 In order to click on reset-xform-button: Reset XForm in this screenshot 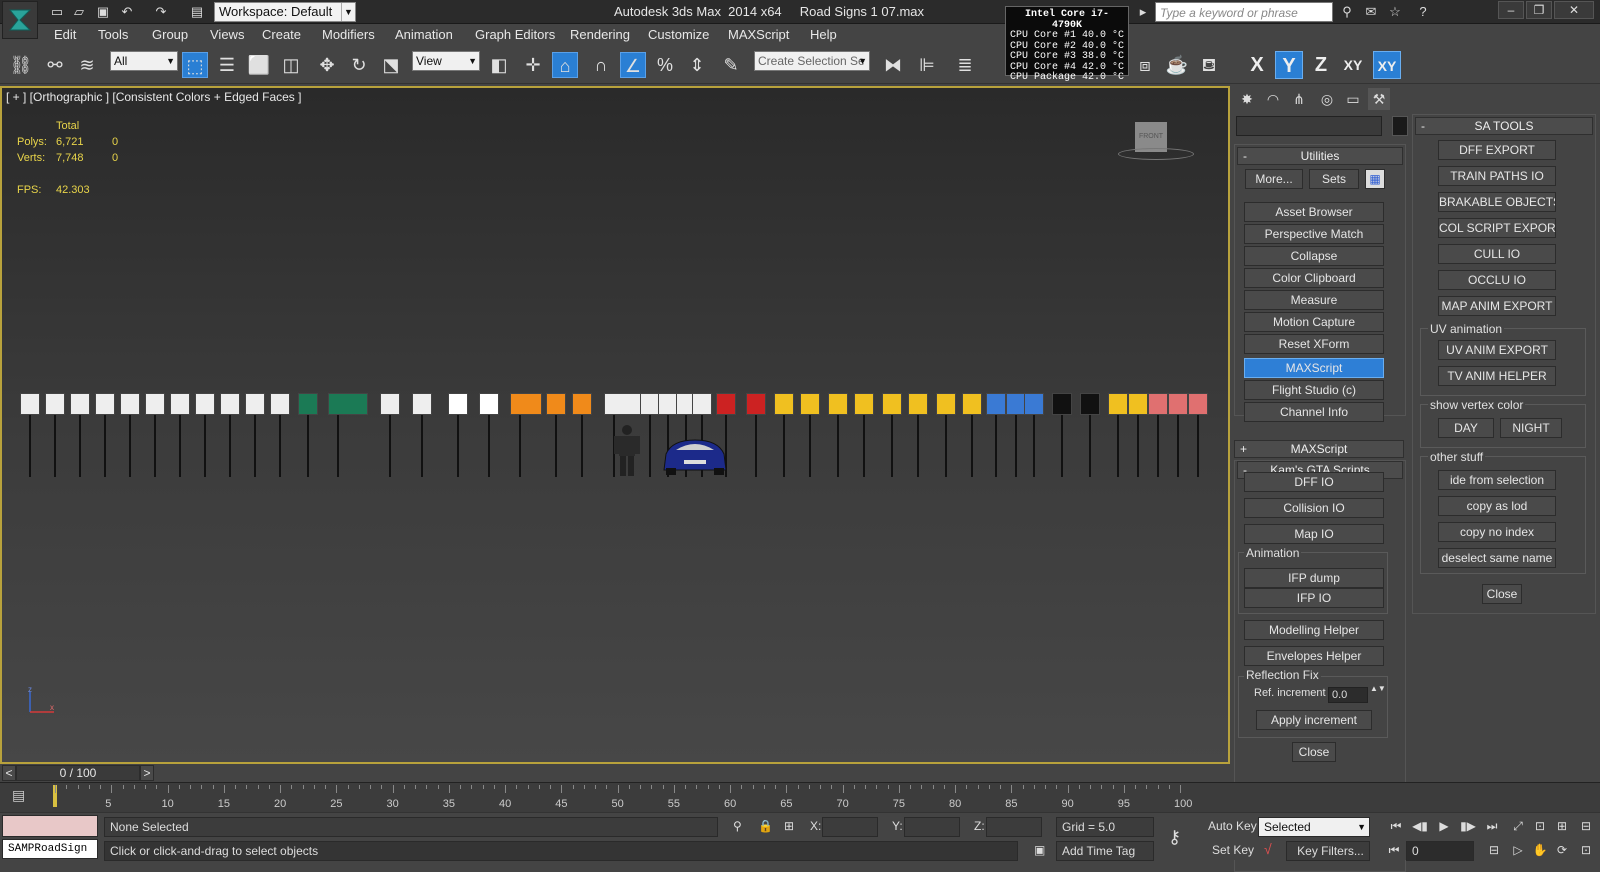, I will do `click(1314, 344)`.